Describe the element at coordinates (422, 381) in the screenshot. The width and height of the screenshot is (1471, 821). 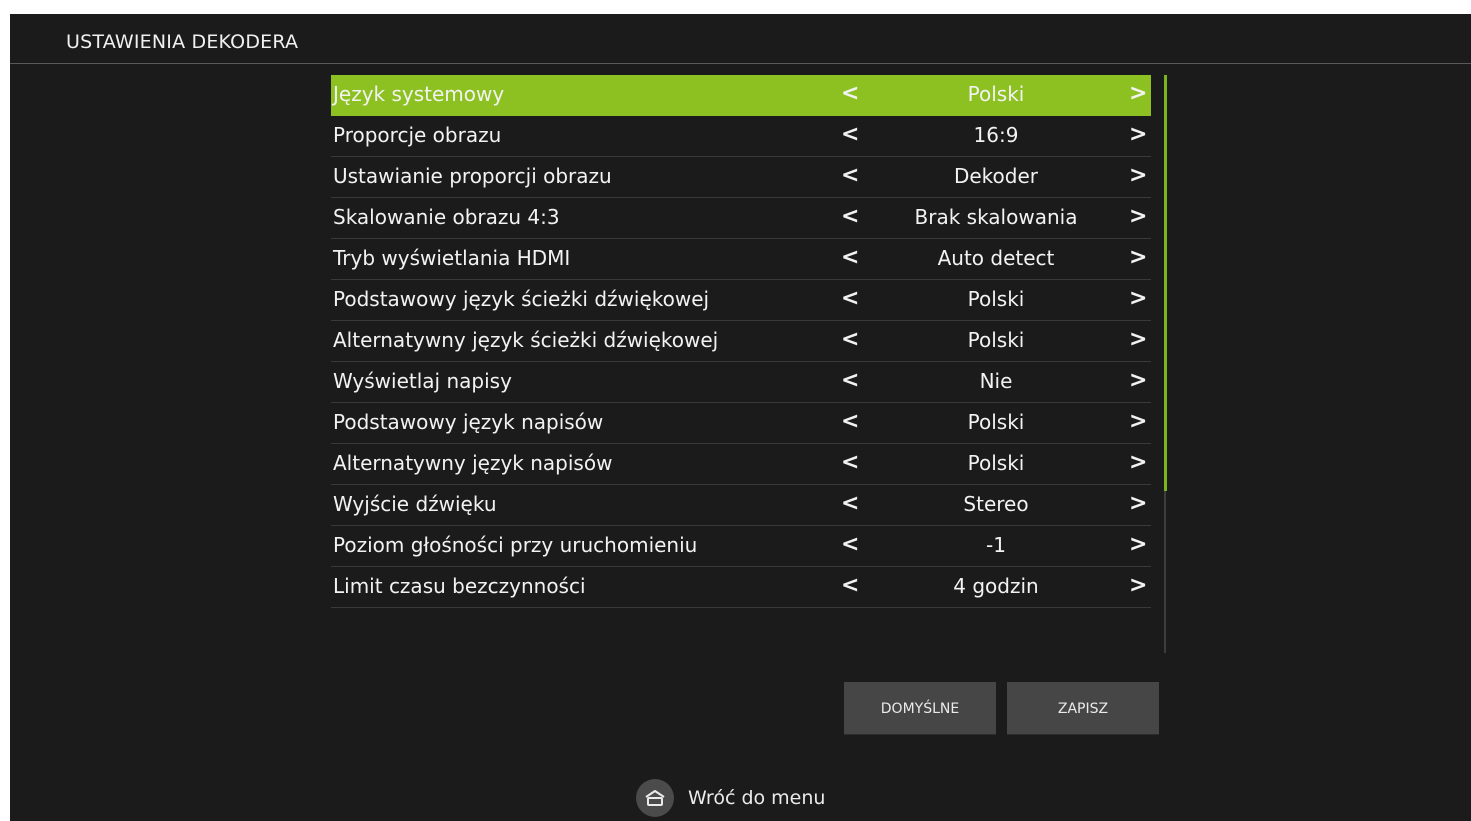
I see `setting-label: Wyświetlaj napisy` at that location.